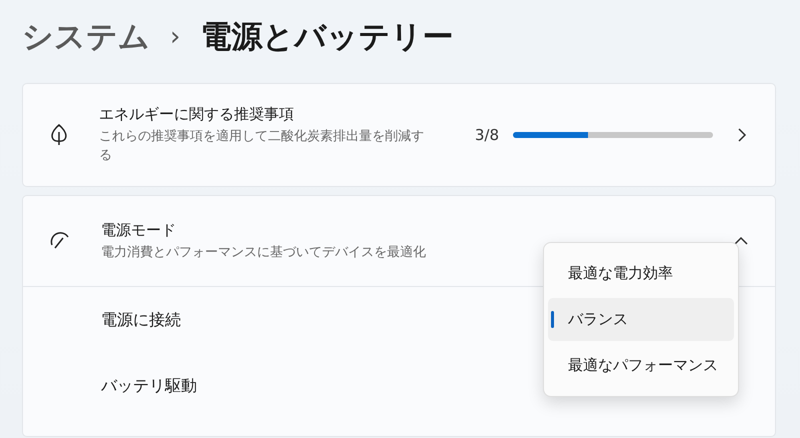 The width and height of the screenshot is (800, 438). I want to click on menu-item: バランス, so click(641, 319).